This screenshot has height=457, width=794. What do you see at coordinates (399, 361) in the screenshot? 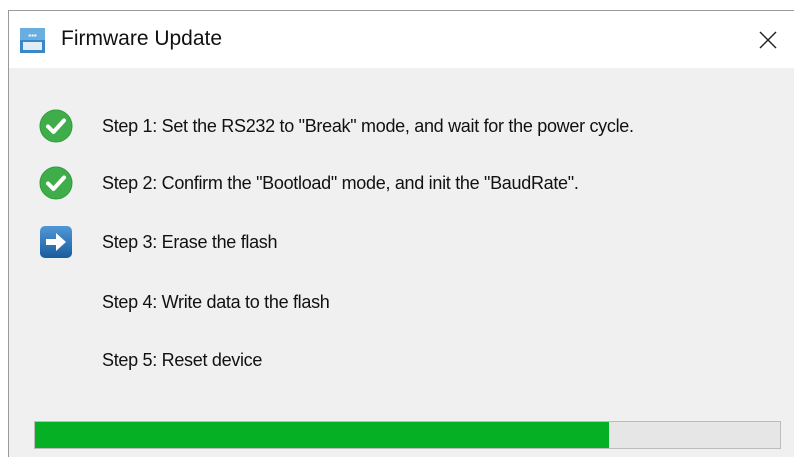
I see `step-5: Step 5: Reset device` at bounding box center [399, 361].